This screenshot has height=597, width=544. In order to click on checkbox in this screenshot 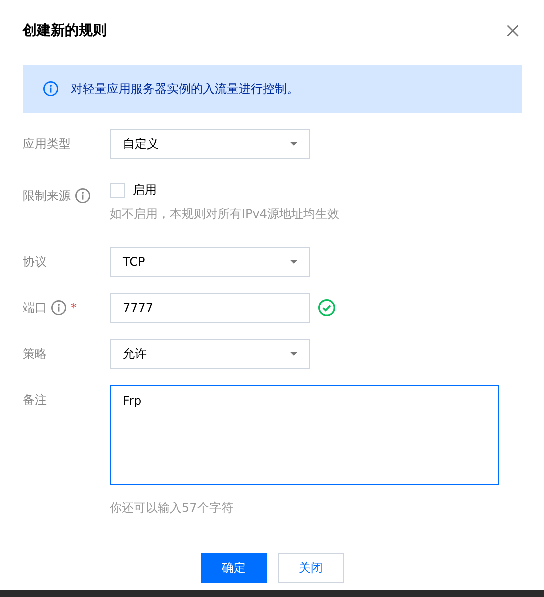, I will do `click(117, 190)`.